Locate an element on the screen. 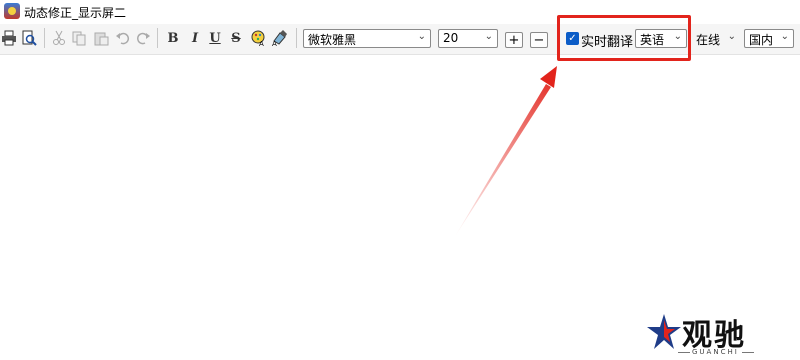  star-icon is located at coordinates (664, 331).